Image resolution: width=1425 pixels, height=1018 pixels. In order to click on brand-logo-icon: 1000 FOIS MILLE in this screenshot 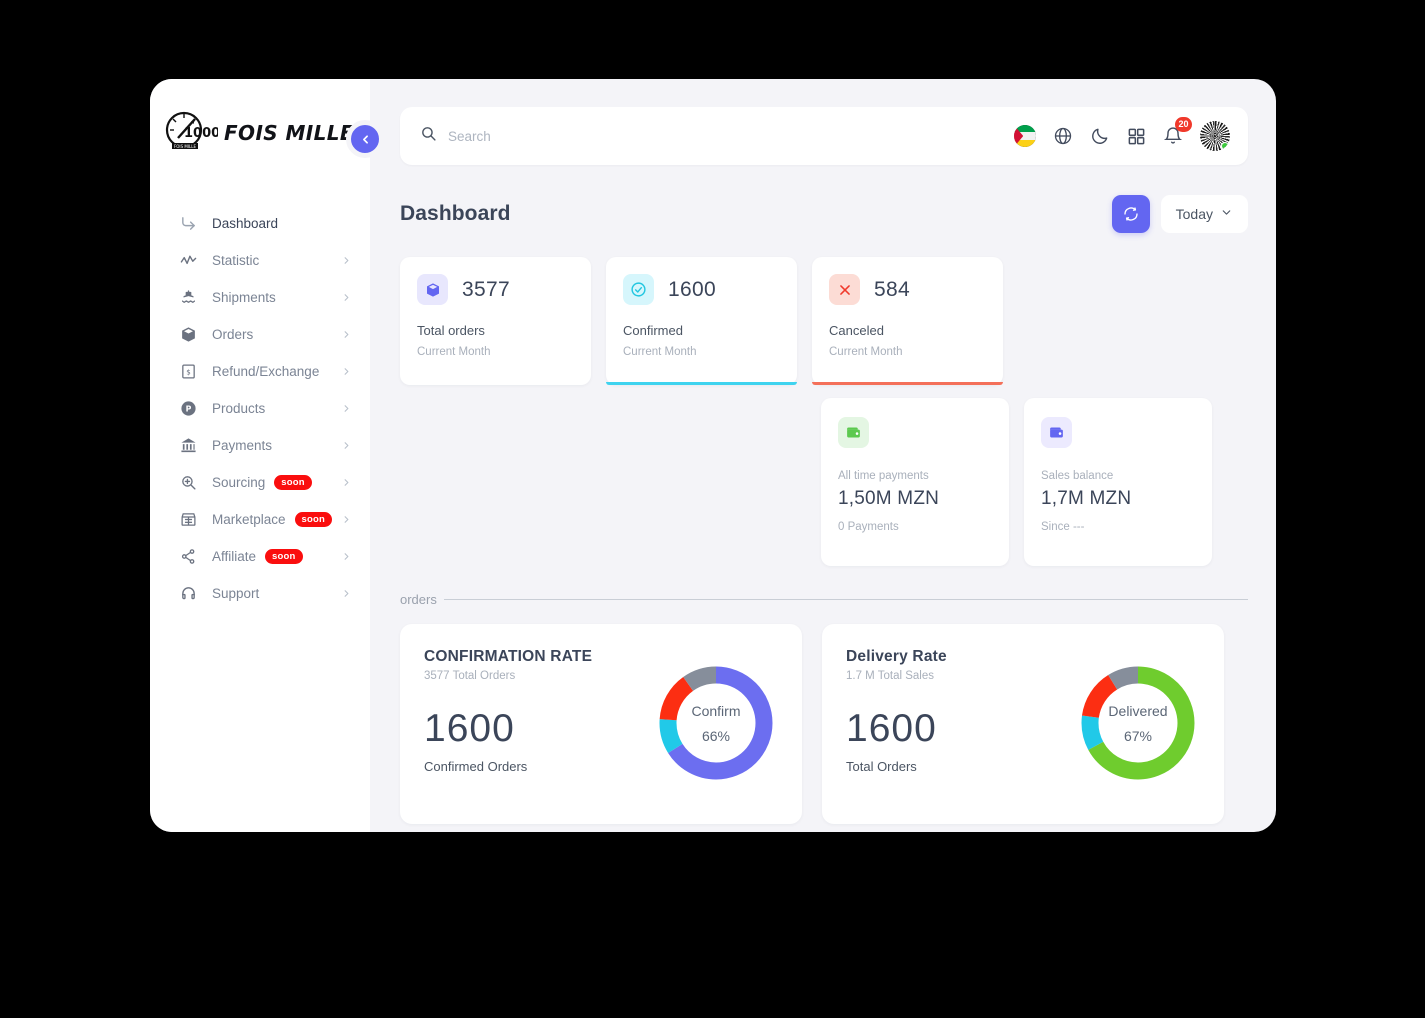, I will do `click(192, 133)`.